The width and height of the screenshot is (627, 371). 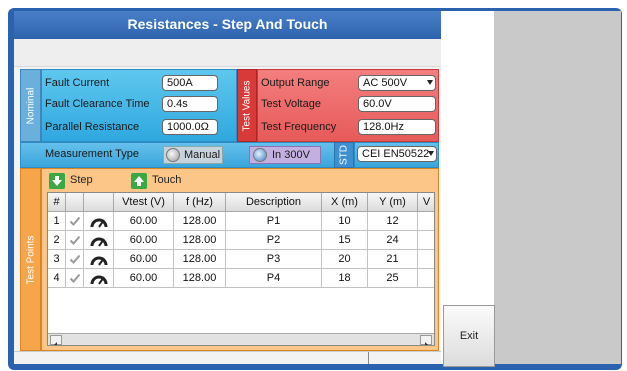 I want to click on output-range-value: AC 500V, so click(x=385, y=83).